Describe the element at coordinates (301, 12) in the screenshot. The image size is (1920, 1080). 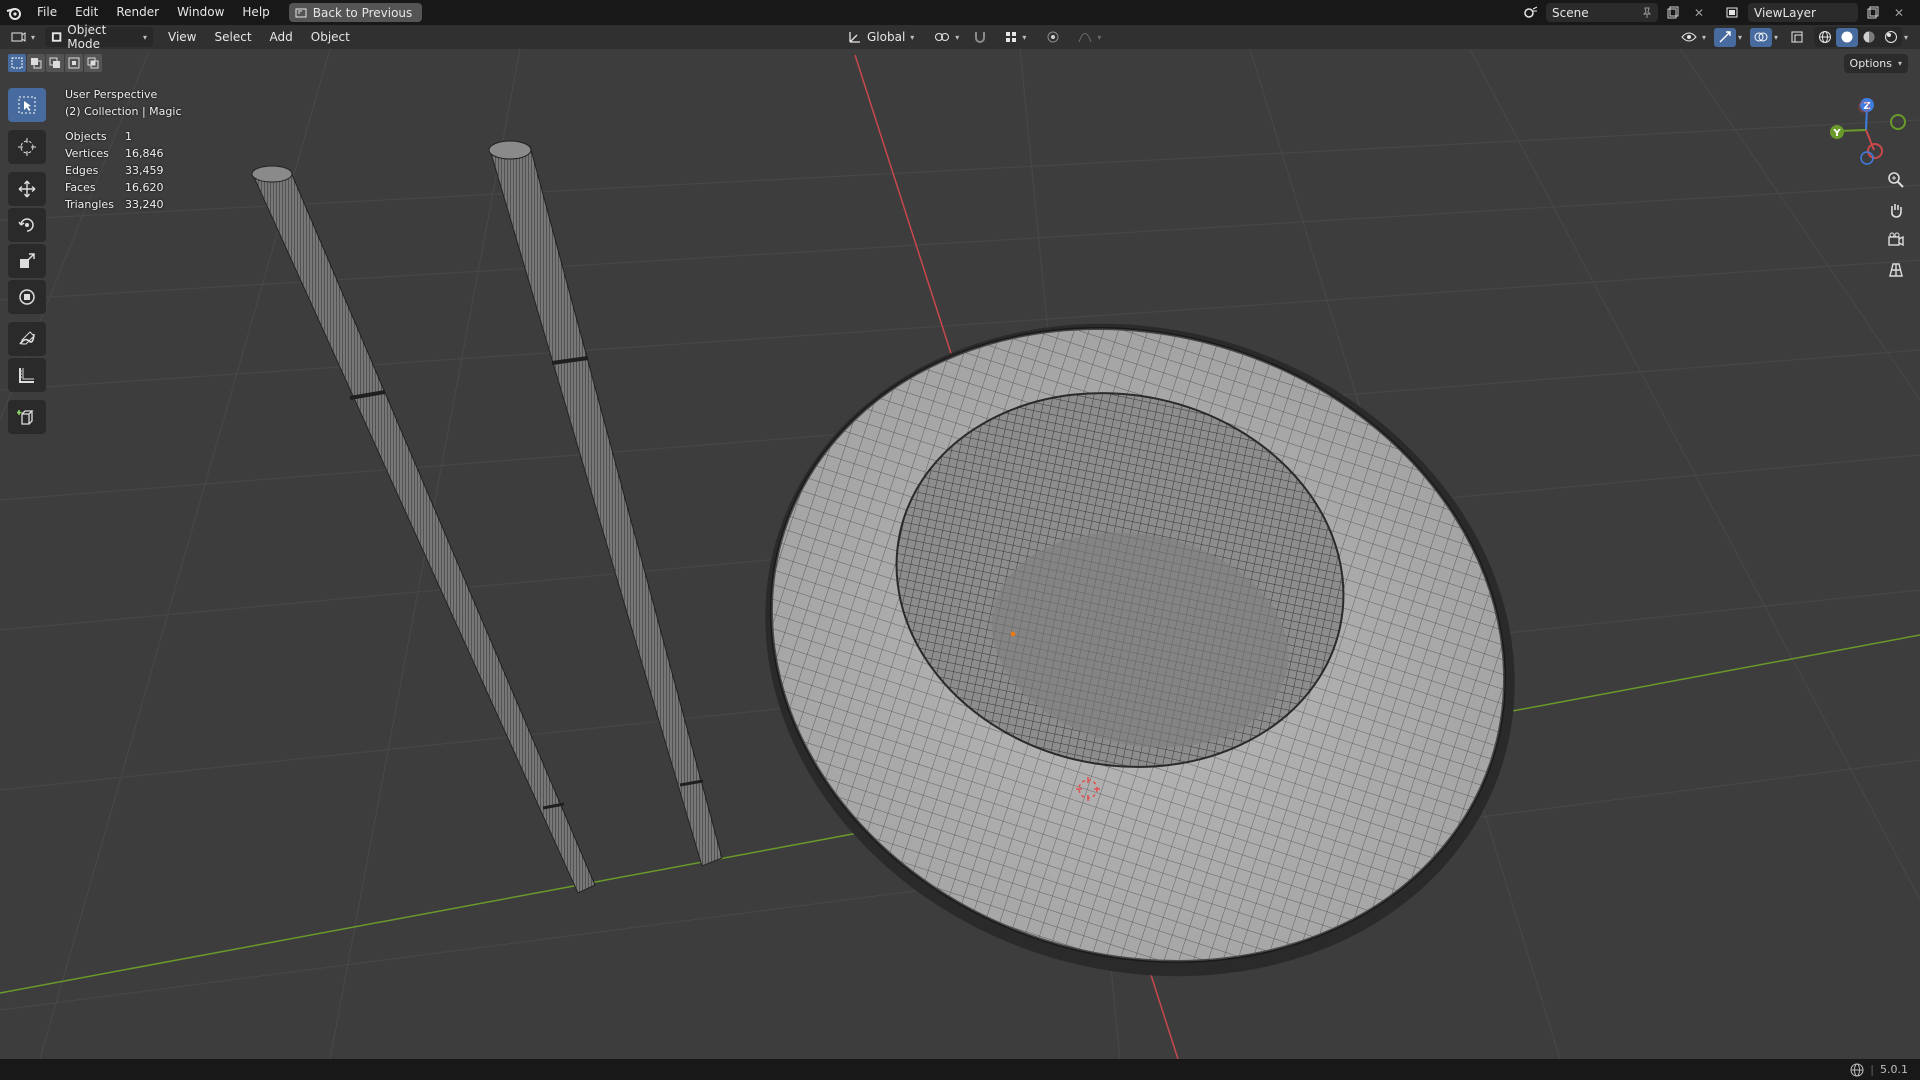
I see `screen-icon` at that location.